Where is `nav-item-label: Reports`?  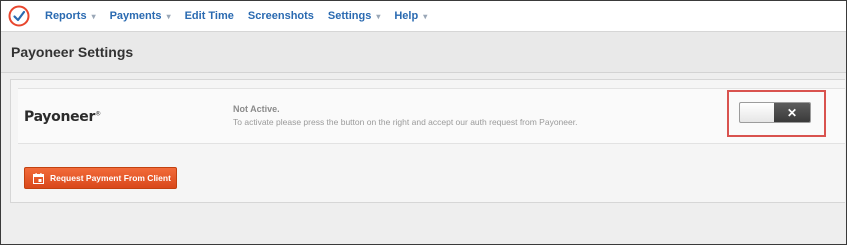 nav-item-label: Reports is located at coordinates (66, 16).